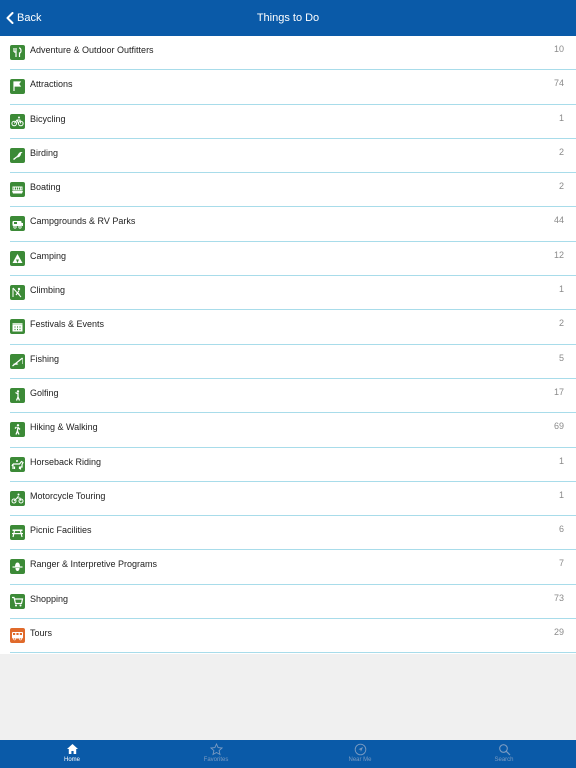  I want to click on back-label: Back, so click(29, 18).